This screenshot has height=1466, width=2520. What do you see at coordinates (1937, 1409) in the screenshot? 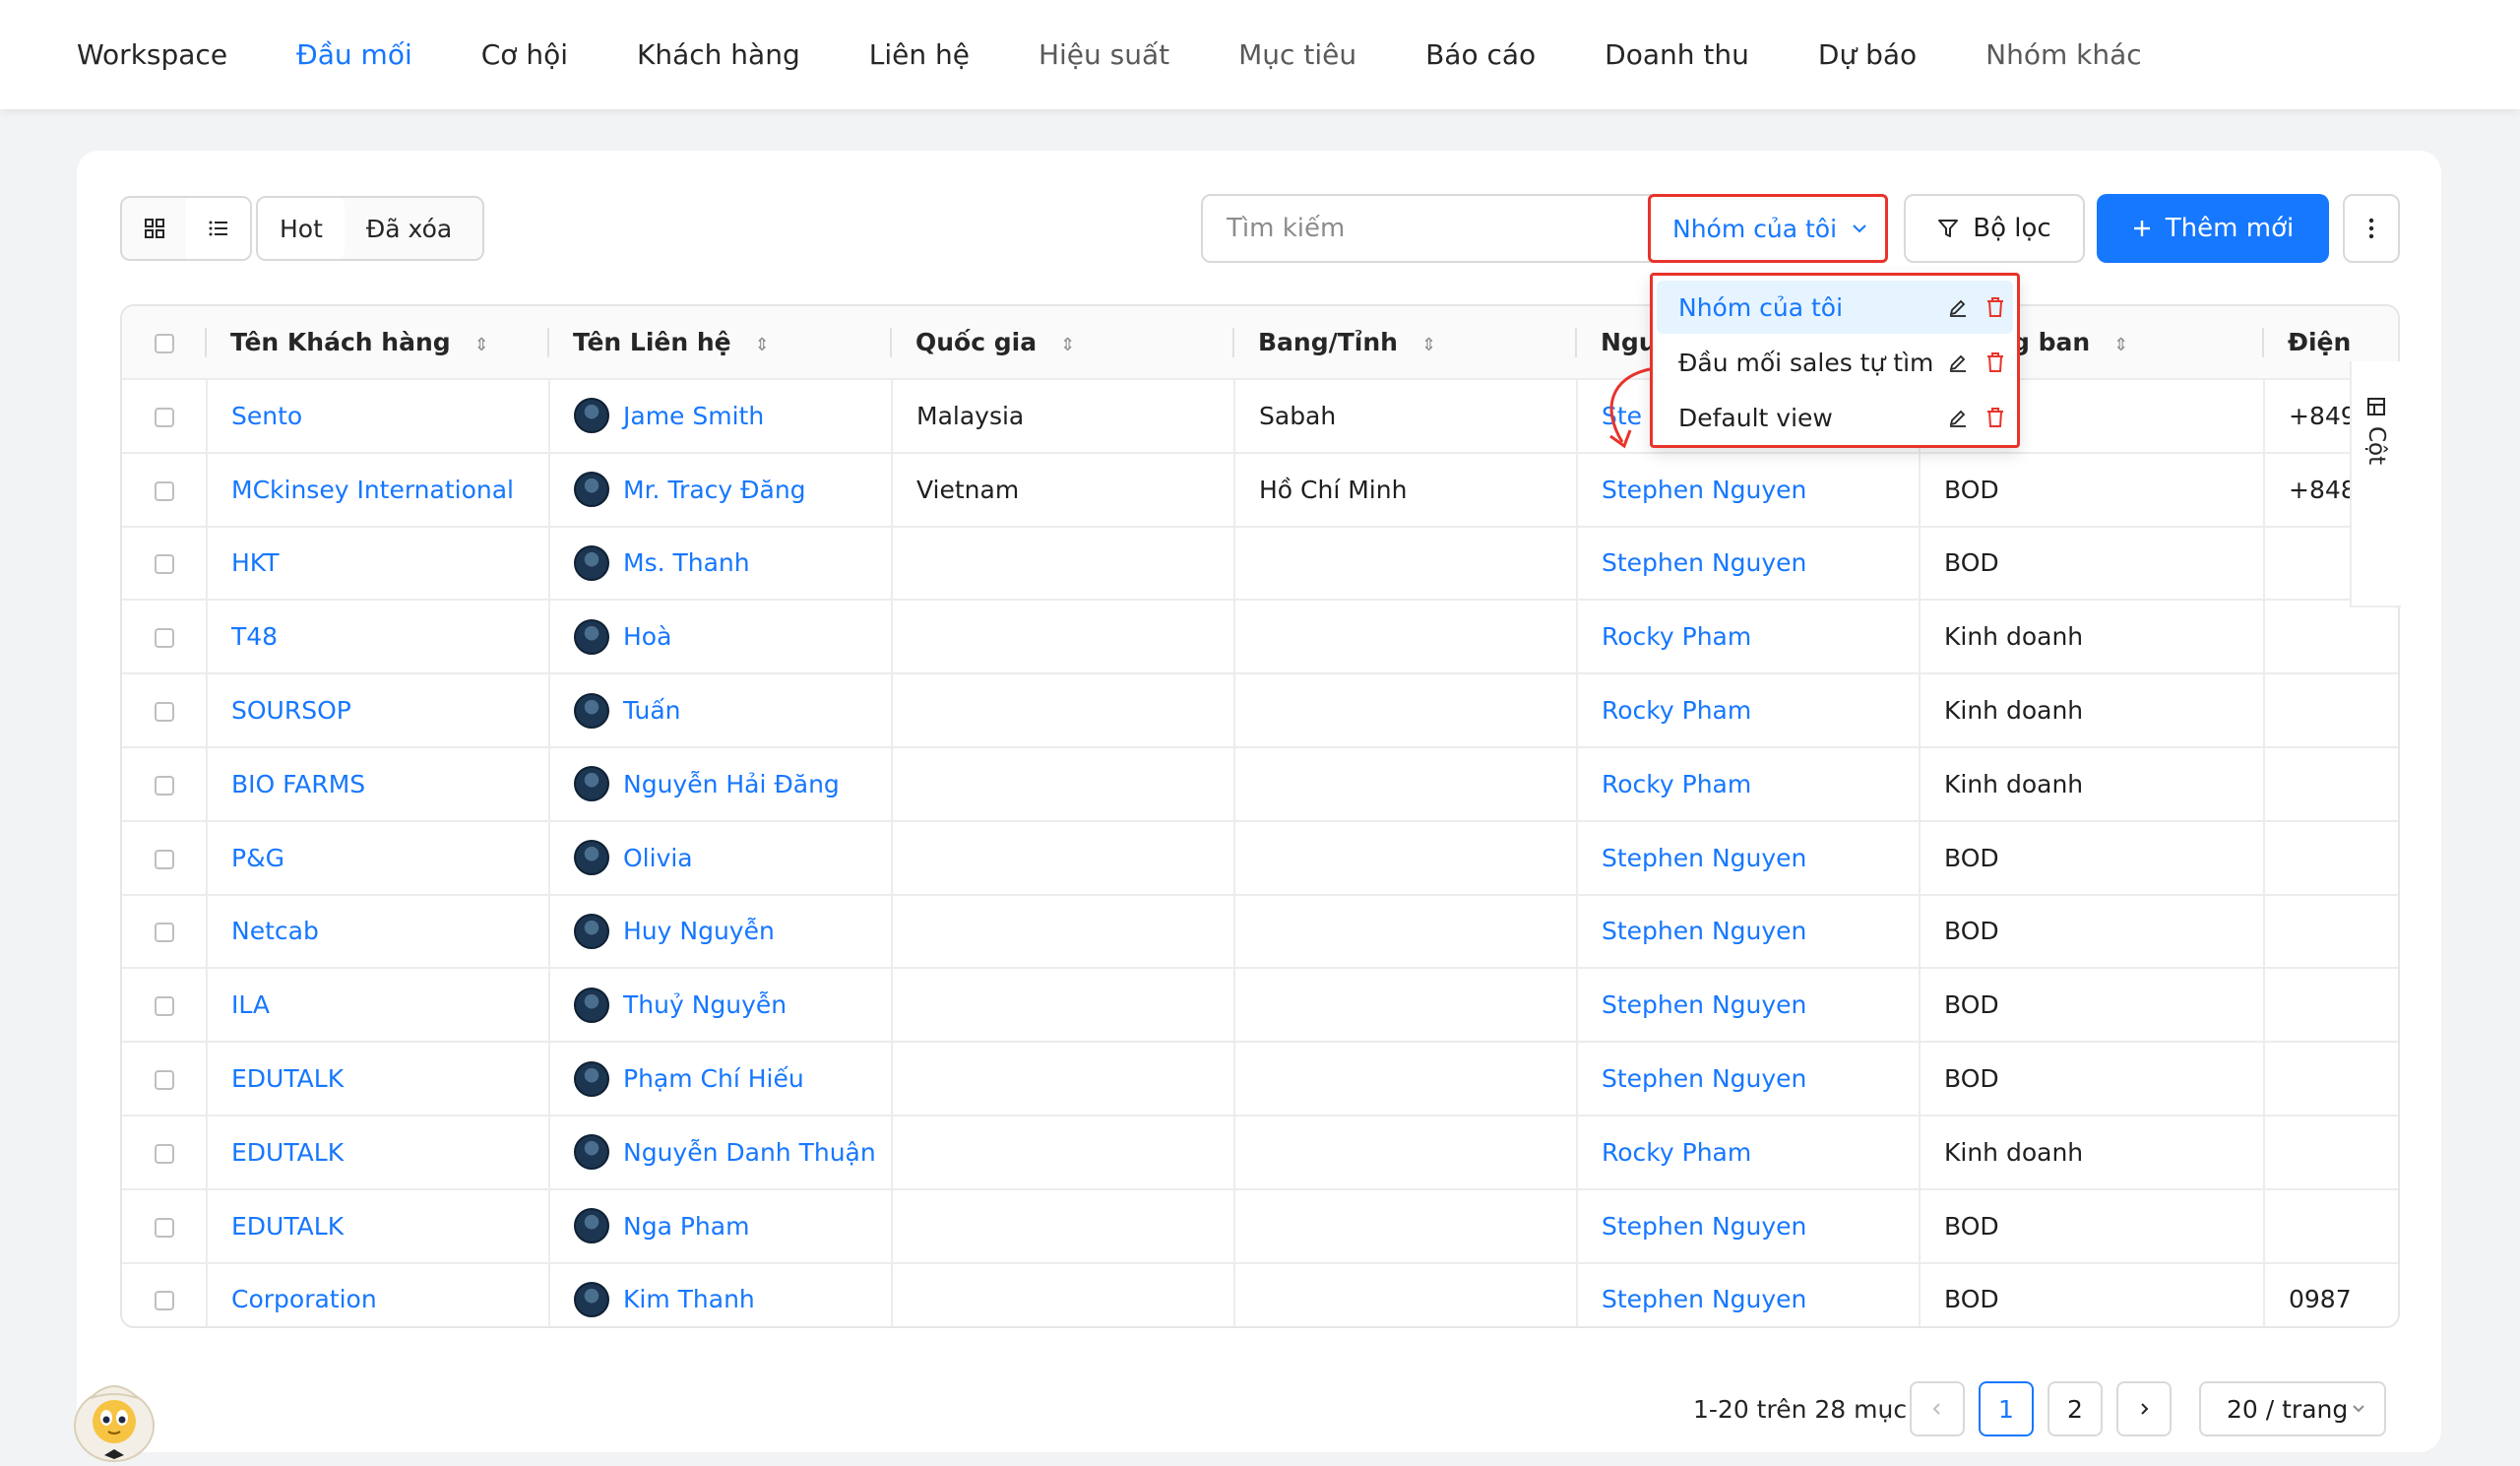
I see `prev-page-button` at bounding box center [1937, 1409].